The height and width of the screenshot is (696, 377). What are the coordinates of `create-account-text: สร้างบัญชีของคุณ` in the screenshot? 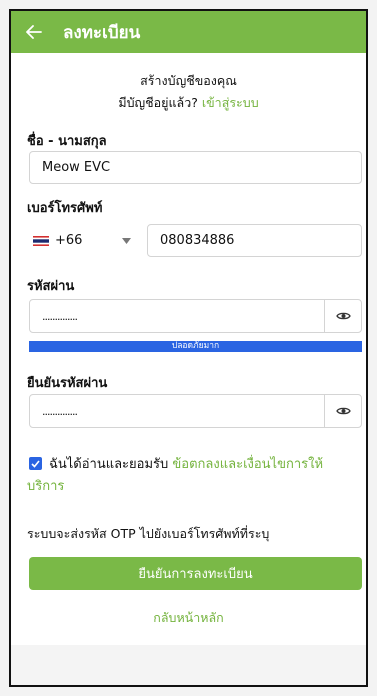 It's located at (188, 80).